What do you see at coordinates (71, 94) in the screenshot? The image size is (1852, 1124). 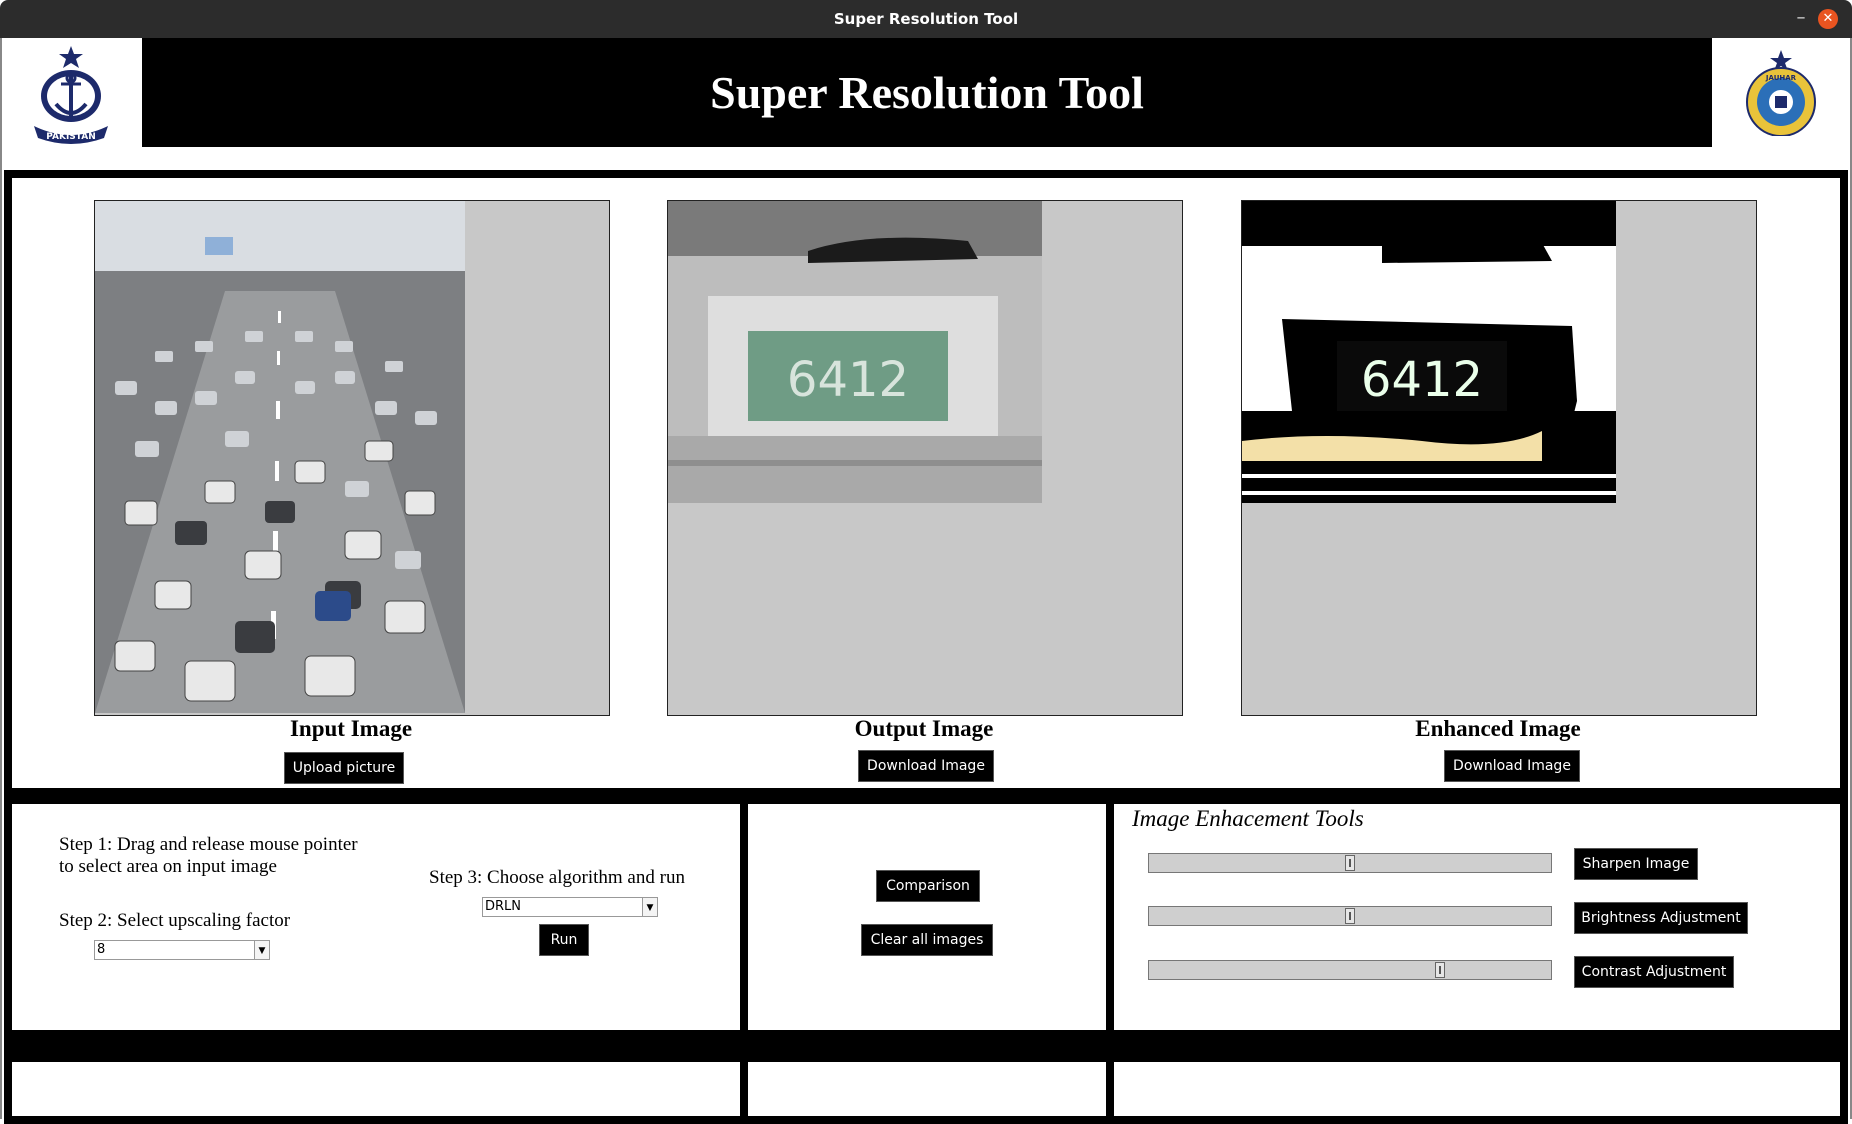 I see `navy-logo-left: PAKISTAN` at bounding box center [71, 94].